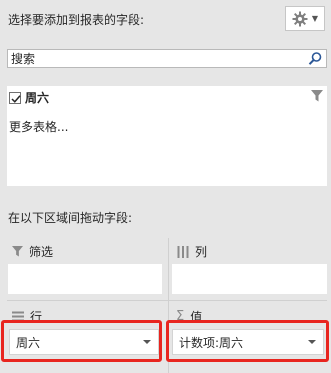 Image resolution: width=331 pixels, height=373 pixels. Describe the element at coordinates (156, 58) in the screenshot. I see `search-input` at that location.